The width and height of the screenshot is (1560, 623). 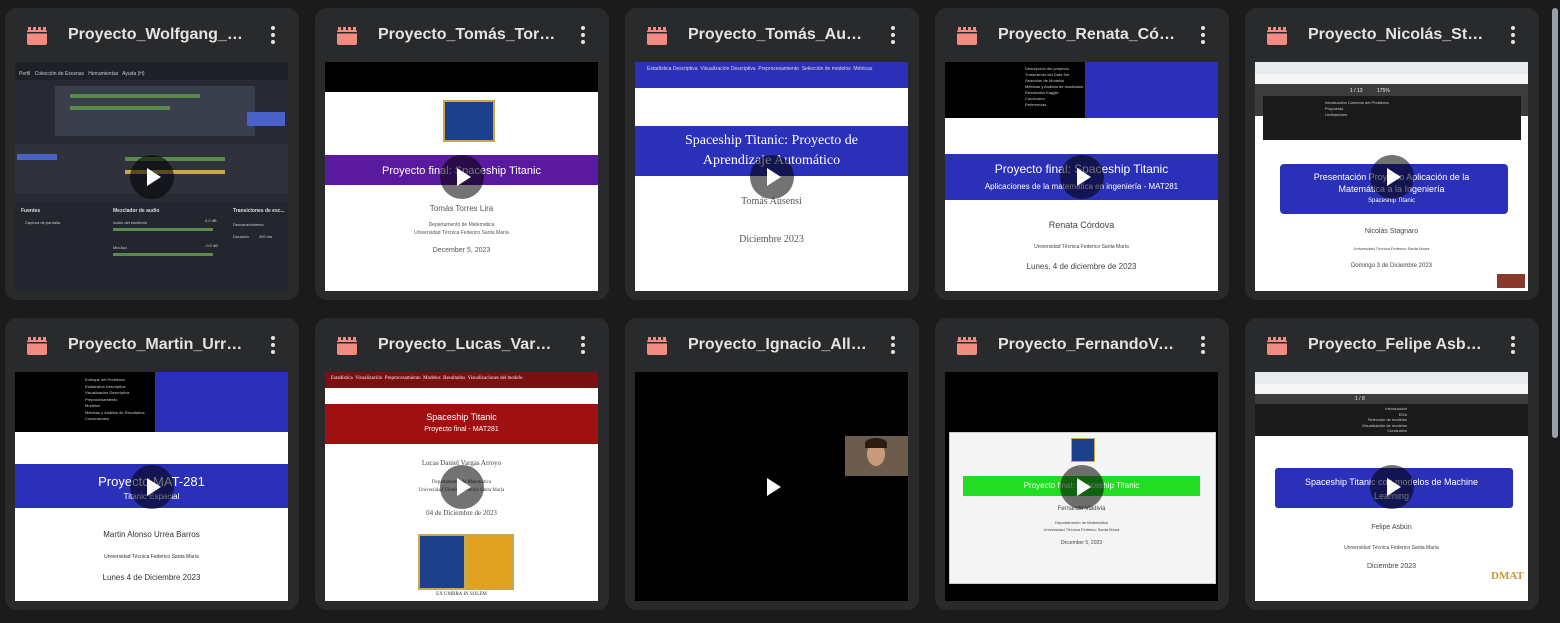 I want to click on obs-duration-label: Duración, so click(x=241, y=236).